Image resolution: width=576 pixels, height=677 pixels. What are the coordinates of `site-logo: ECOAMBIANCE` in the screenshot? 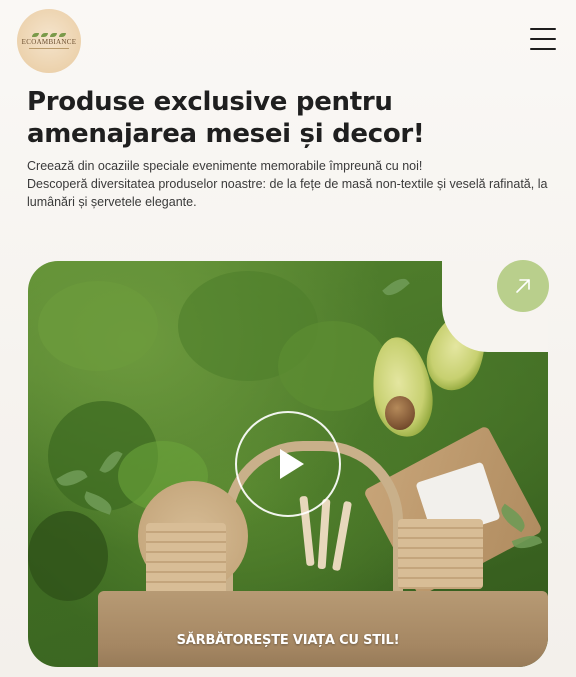 It's located at (49, 41).